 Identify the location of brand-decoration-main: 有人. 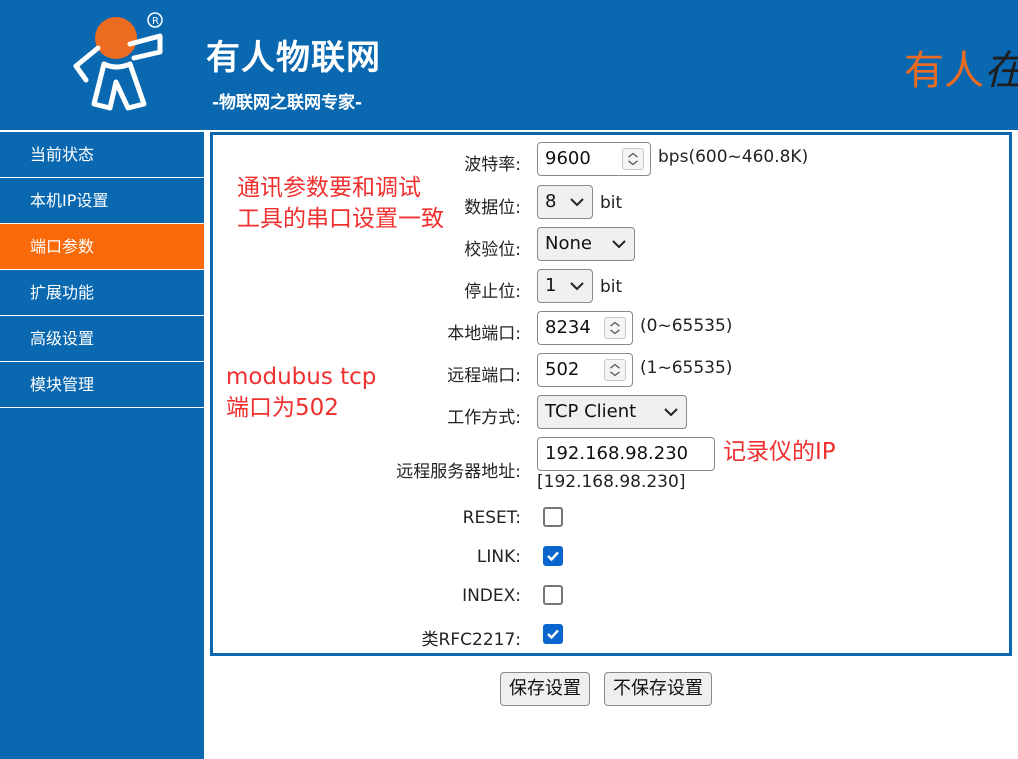
(944, 71).